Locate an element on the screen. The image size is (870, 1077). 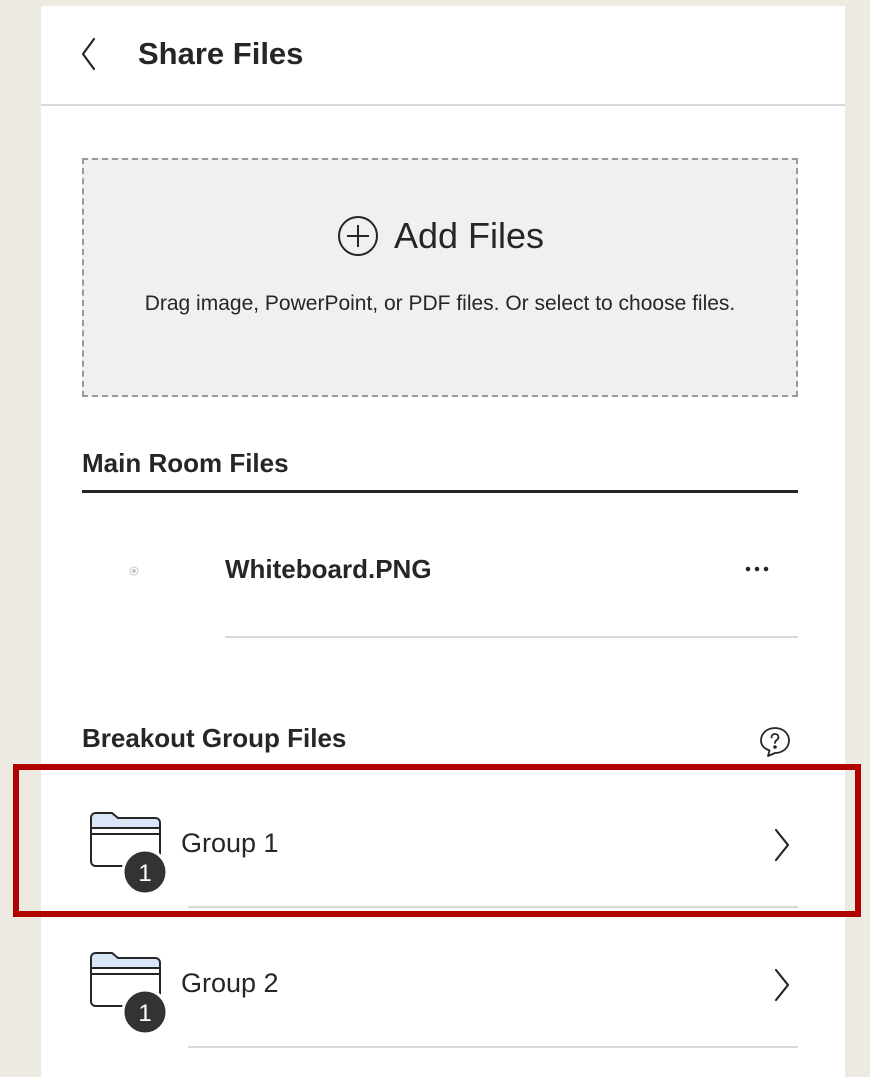
breakout-group-item: 1 Group 2 is located at coordinates (440, 991).